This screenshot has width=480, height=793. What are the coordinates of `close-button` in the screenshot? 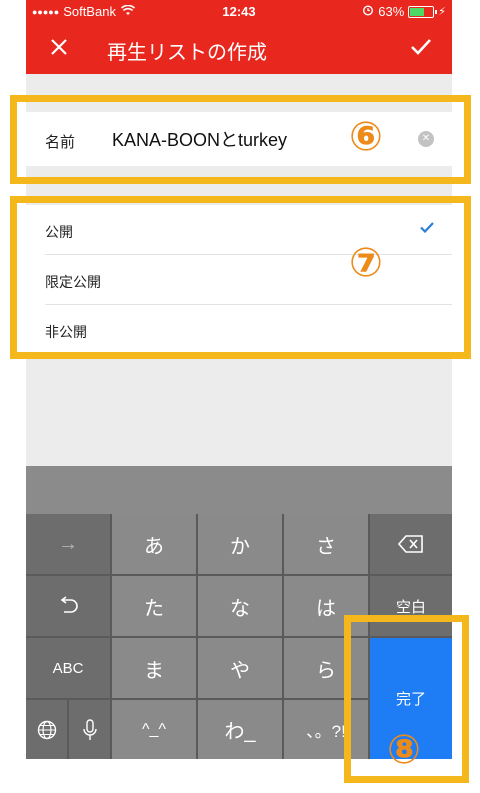 It's located at (59, 49).